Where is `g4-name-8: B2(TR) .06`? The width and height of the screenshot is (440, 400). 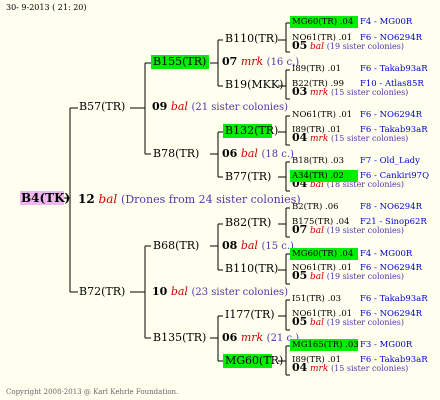
g4-name-8: B2(TR) .06 is located at coordinates (315, 207).